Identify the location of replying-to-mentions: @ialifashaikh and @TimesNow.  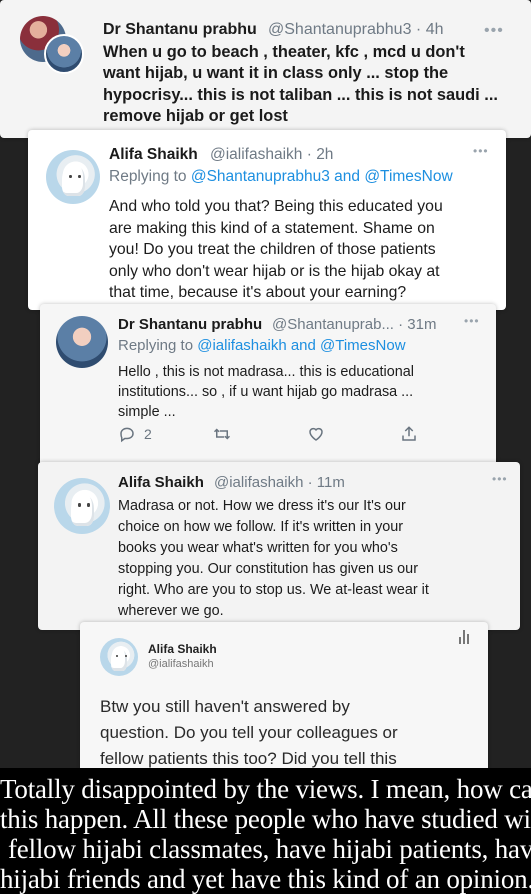
(301, 345).